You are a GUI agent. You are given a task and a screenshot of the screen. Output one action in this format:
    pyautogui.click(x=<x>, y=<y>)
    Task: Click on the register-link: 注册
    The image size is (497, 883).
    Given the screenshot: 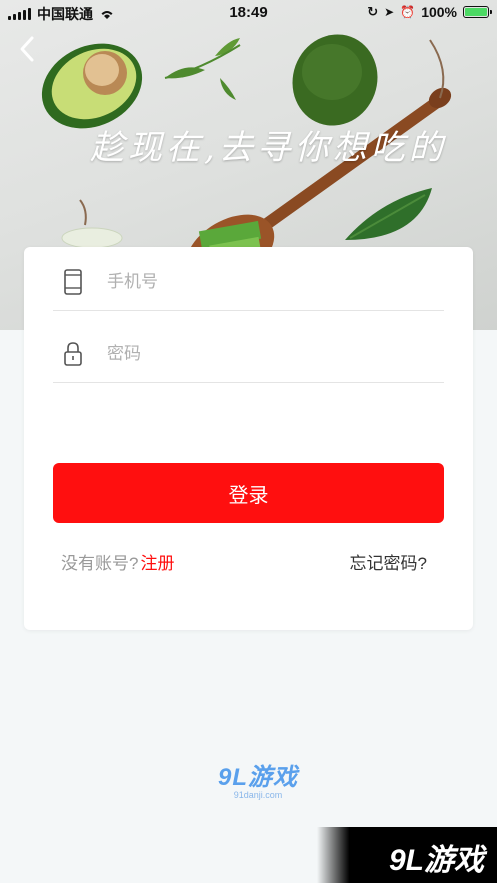 What is the action you would take?
    pyautogui.click(x=157, y=563)
    